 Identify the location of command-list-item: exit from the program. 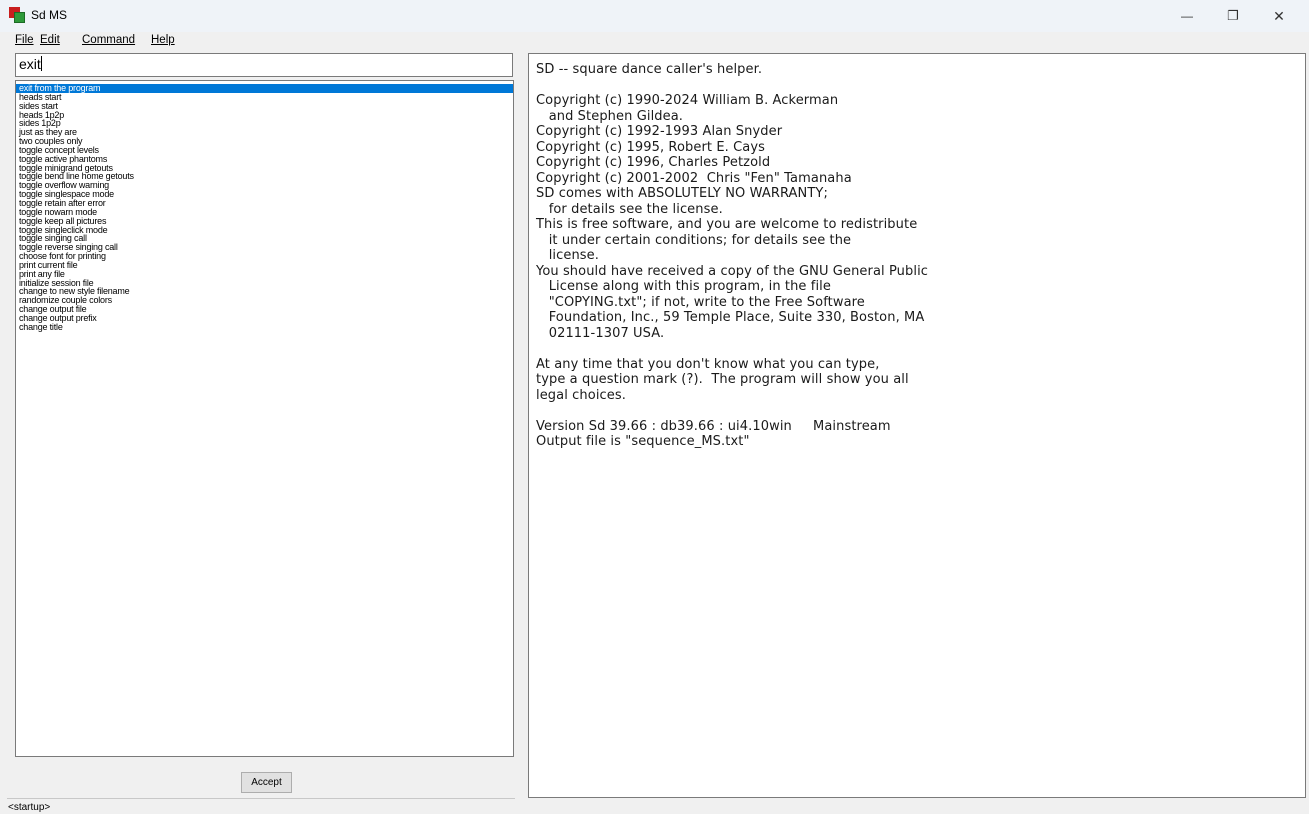
(264, 88).